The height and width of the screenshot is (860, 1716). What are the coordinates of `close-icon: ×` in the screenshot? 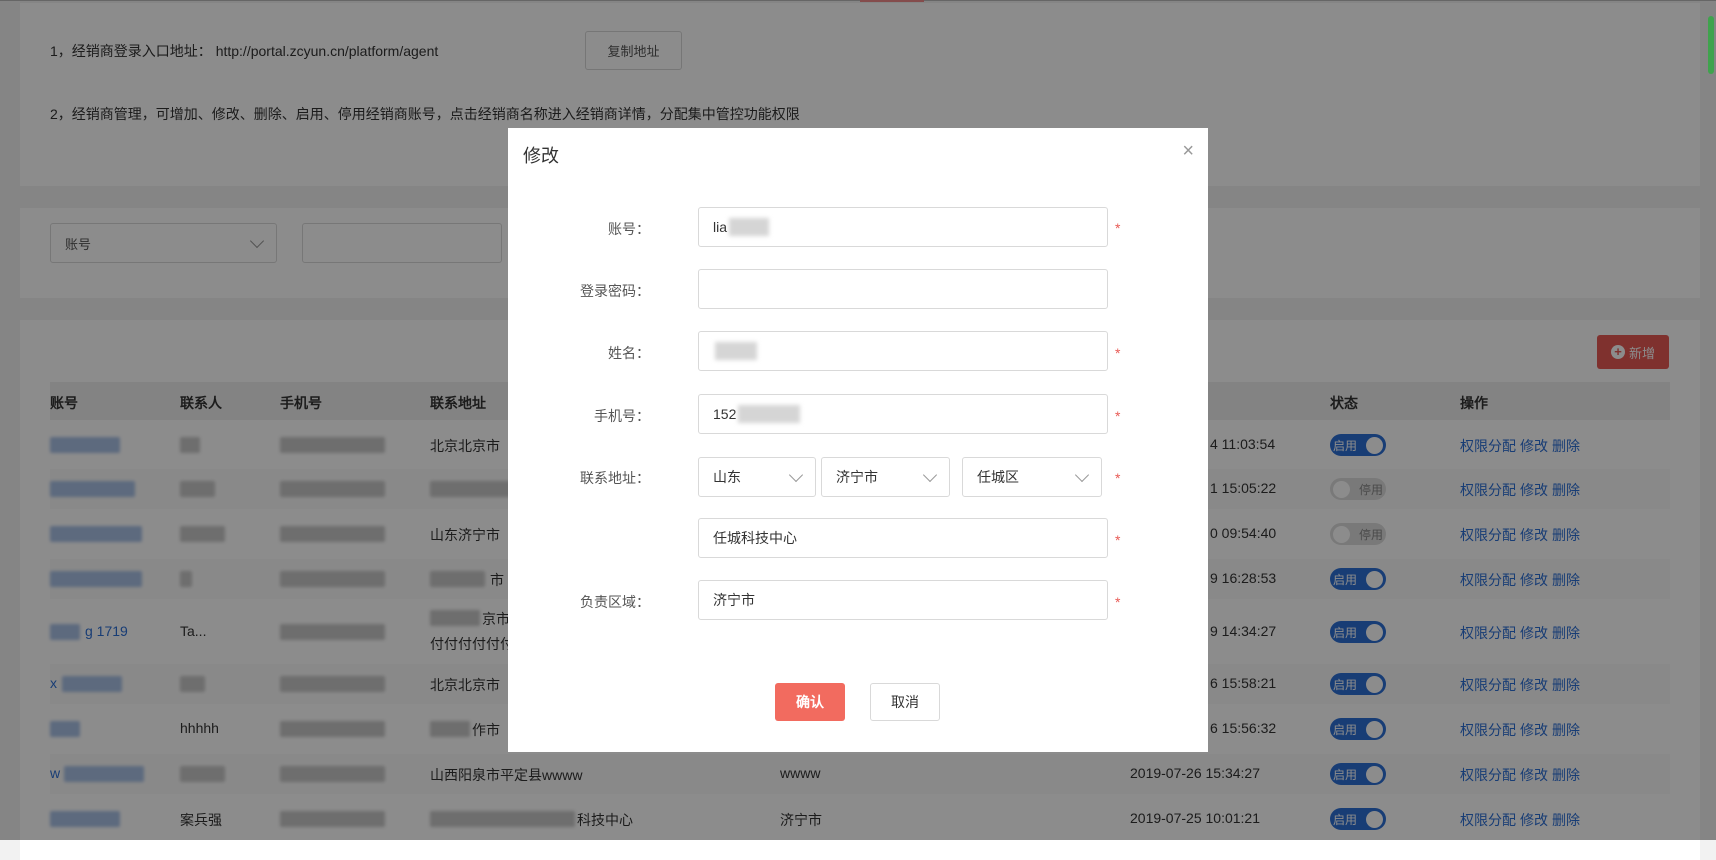 It's located at (1188, 151).